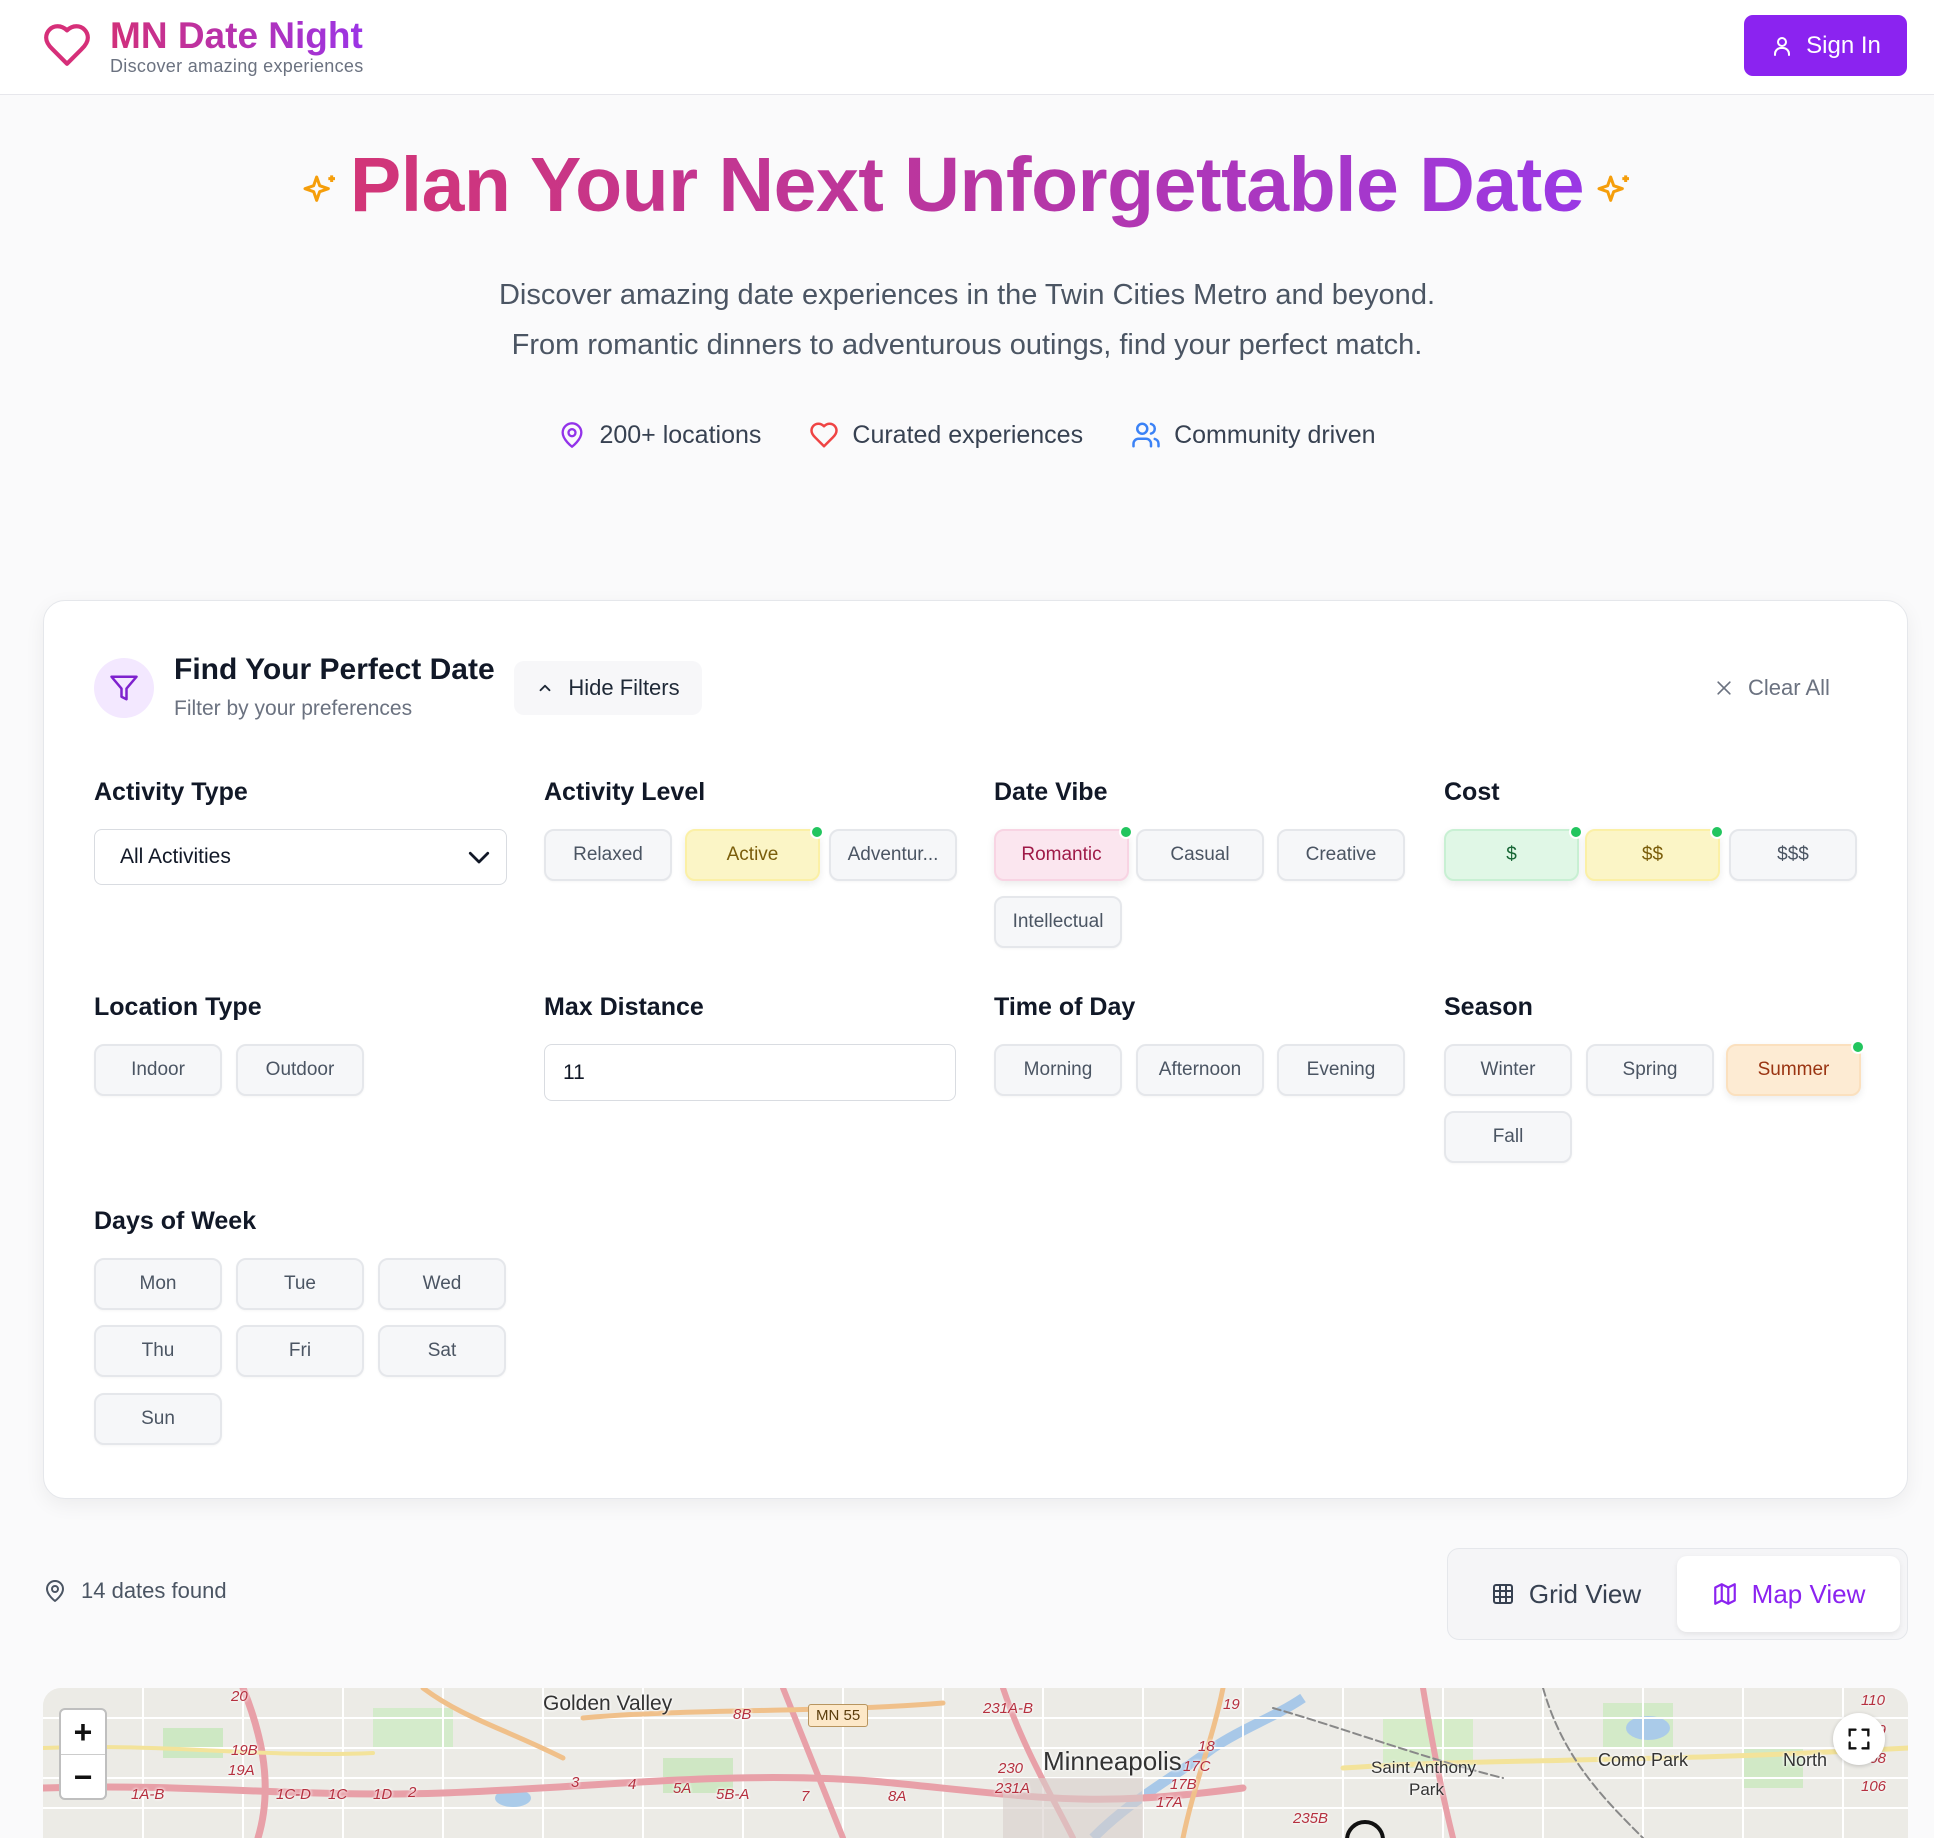 Image resolution: width=1934 pixels, height=1838 pixels. Describe the element at coordinates (158, 1419) in the screenshot. I see `chip-sun: Sun` at that location.